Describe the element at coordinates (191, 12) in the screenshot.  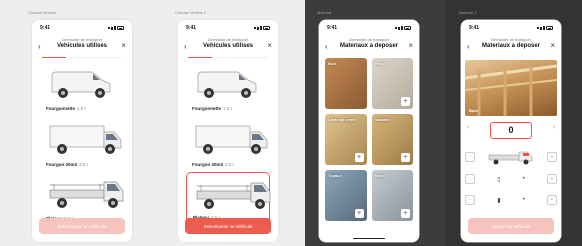
I see `frame-label: Choose Vehicle 2` at that location.